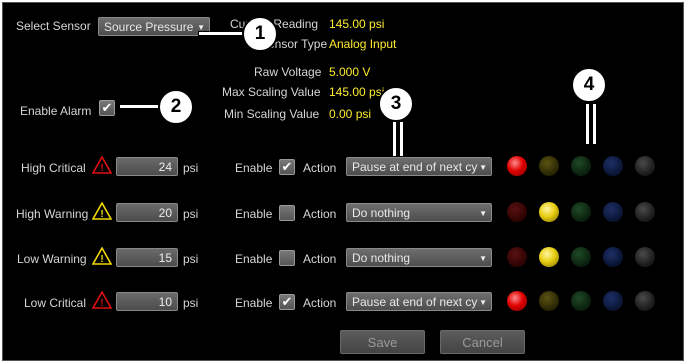 The image size is (686, 363). Describe the element at coordinates (272, 114) in the screenshot. I see `min-scaling-label: Min Scaling Value` at that location.